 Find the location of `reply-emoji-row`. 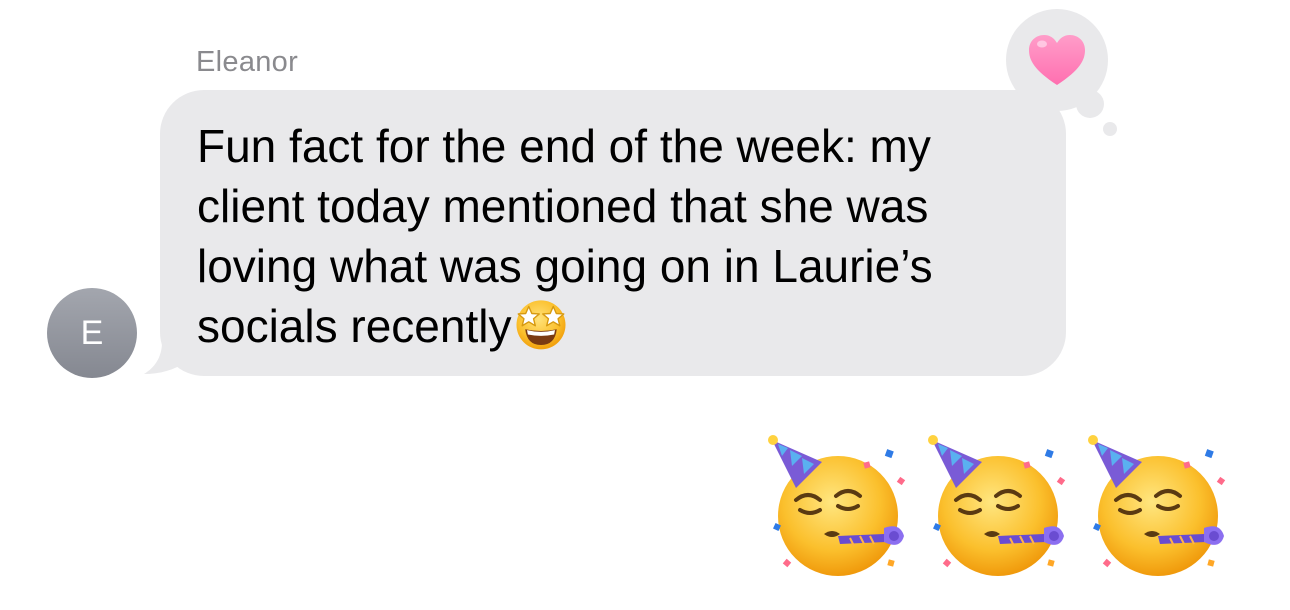

reply-emoji-row is located at coordinates (1001, 507).